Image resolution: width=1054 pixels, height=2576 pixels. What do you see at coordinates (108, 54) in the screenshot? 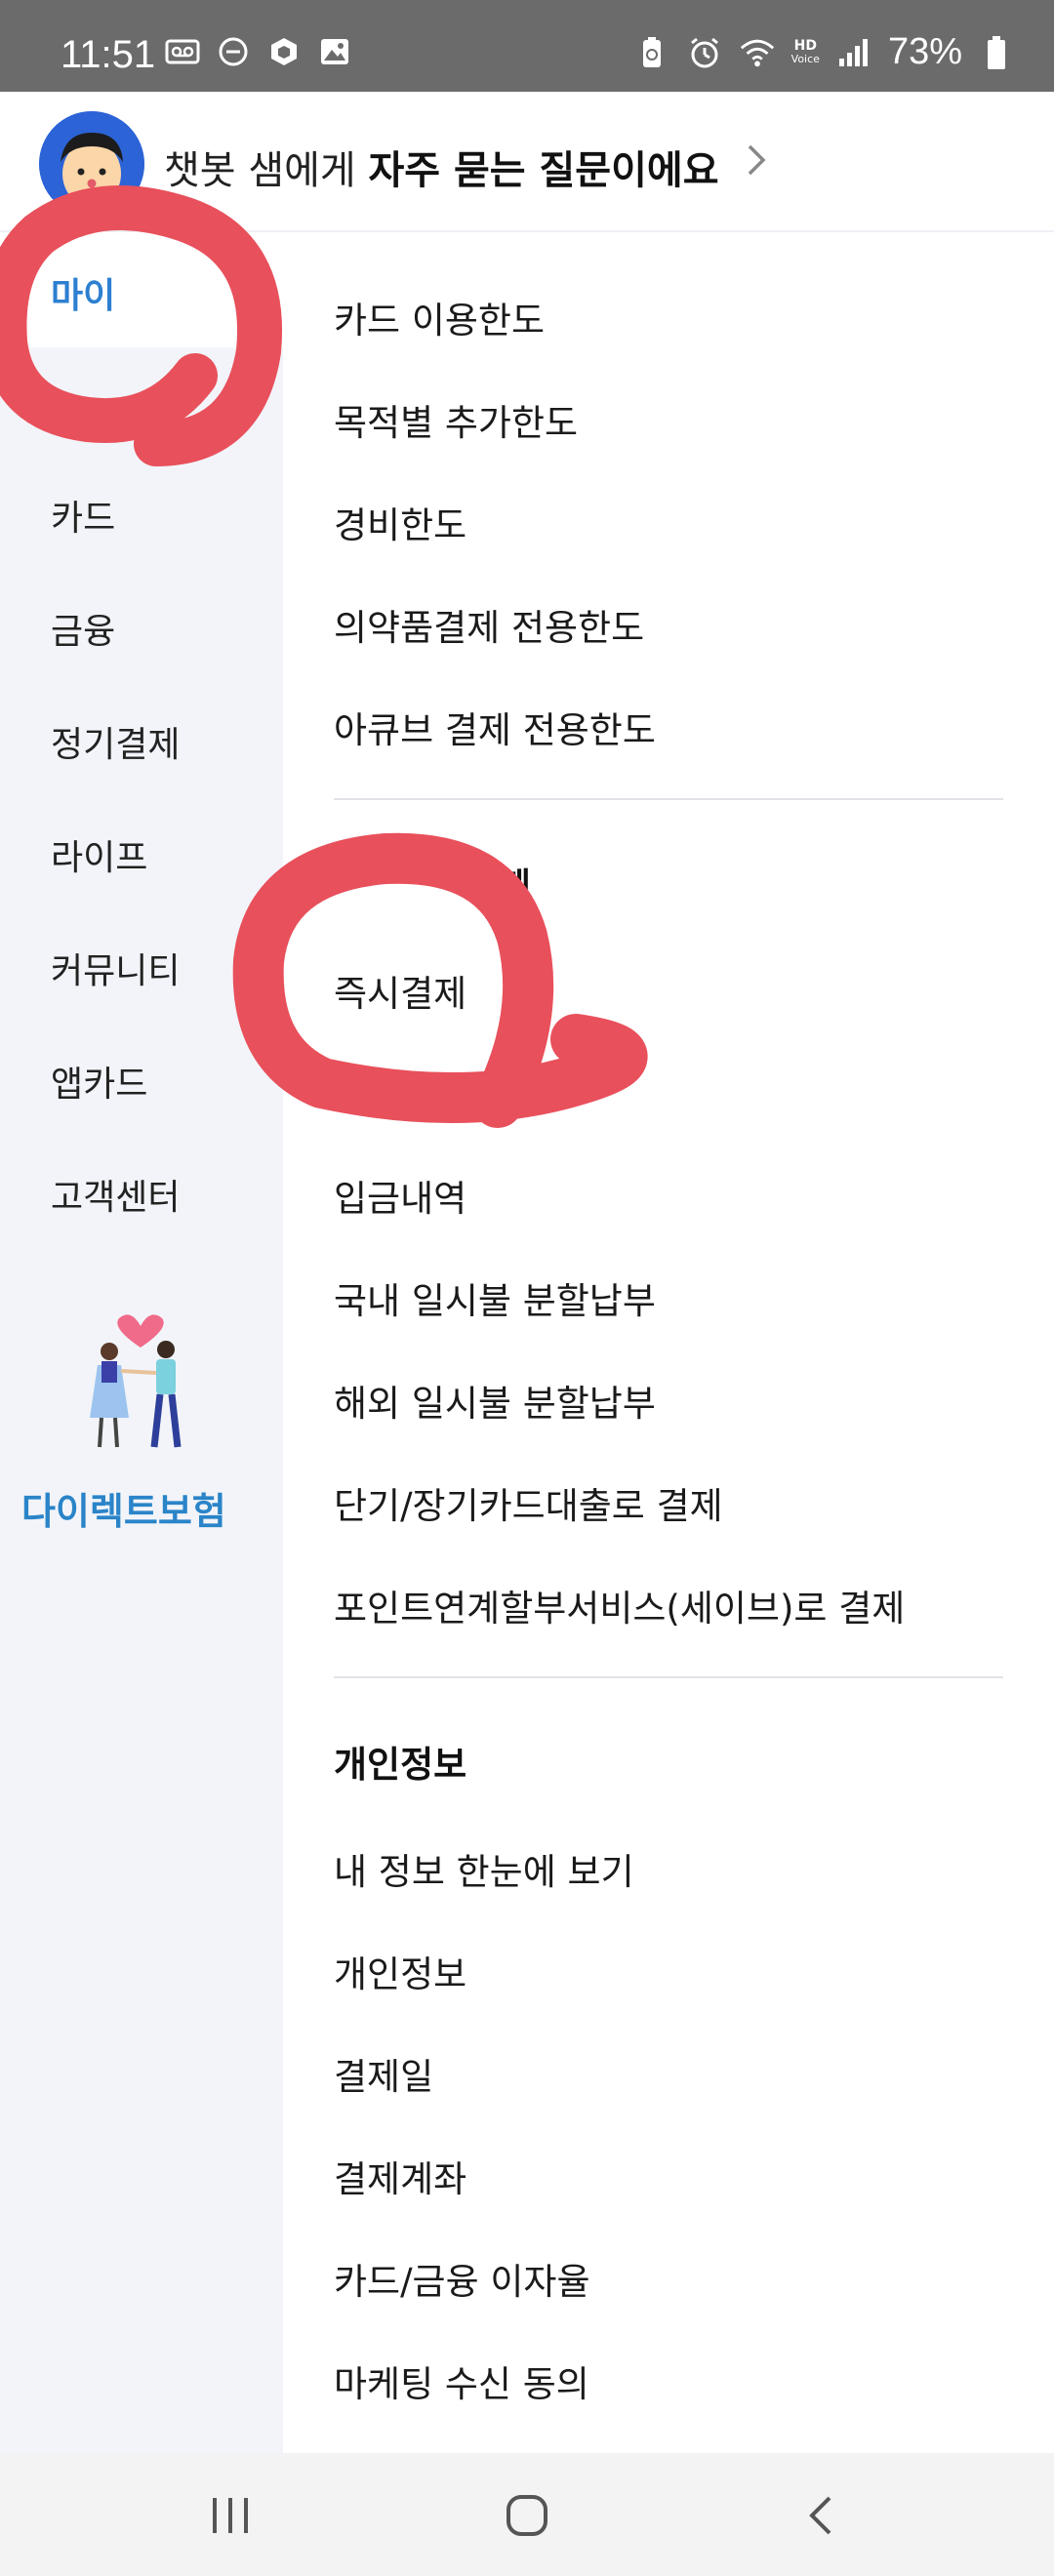
I see `status-time: 11:51` at bounding box center [108, 54].